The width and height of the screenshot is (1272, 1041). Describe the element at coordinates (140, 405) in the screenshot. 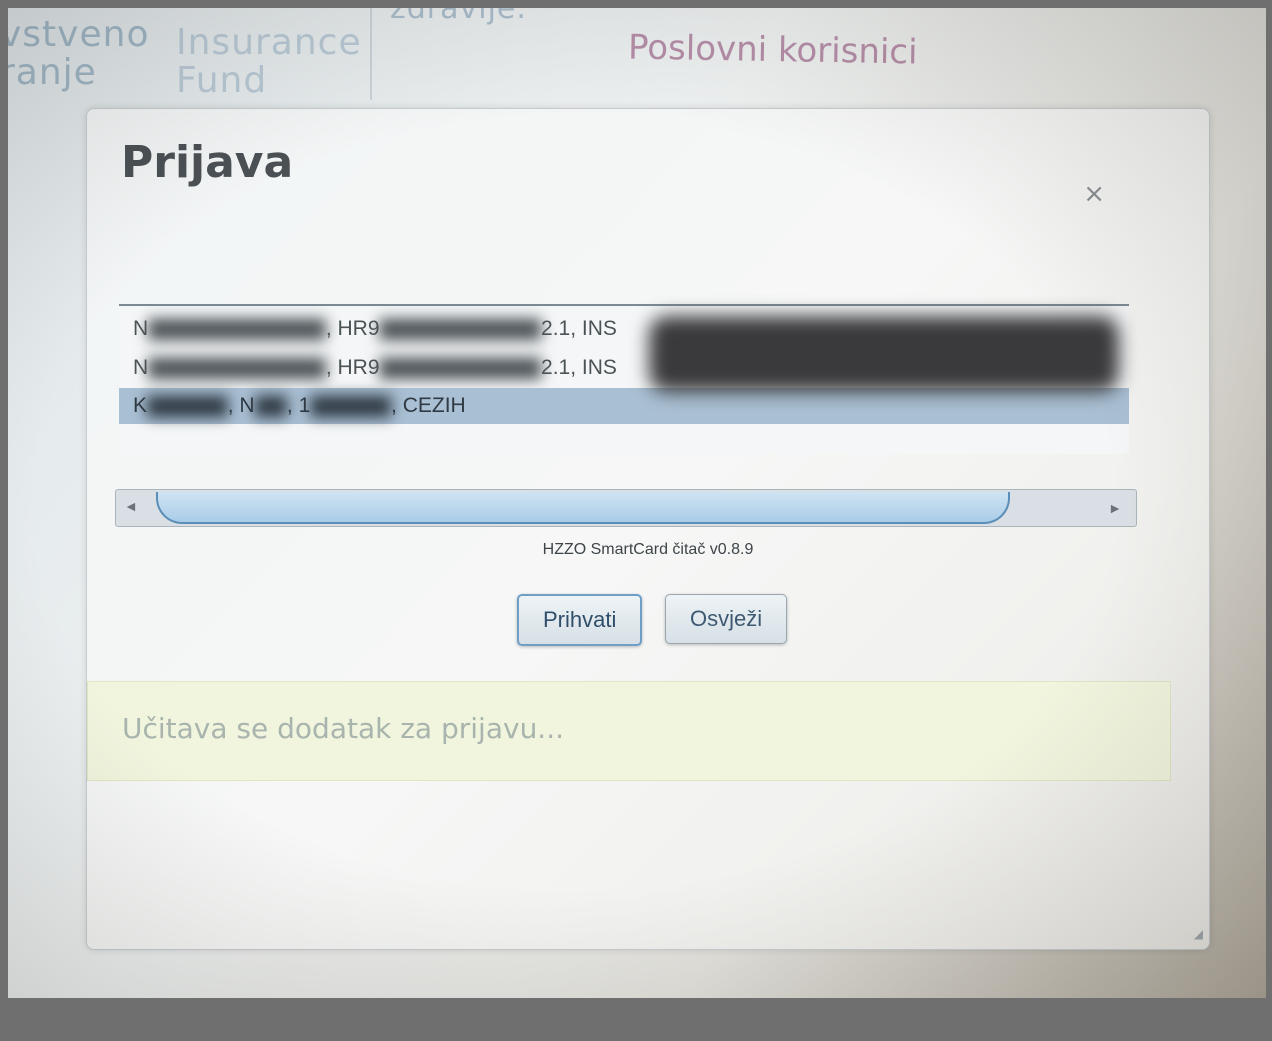

I see `cert-prefix: K` at that location.